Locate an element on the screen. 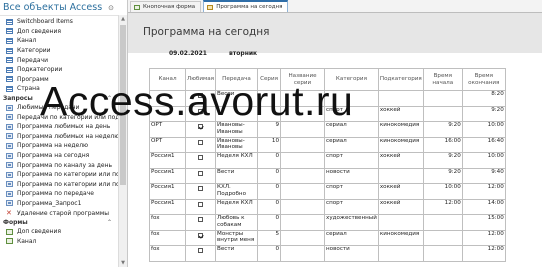  nav-item: Программа любимых на день is located at coordinates (59, 127).